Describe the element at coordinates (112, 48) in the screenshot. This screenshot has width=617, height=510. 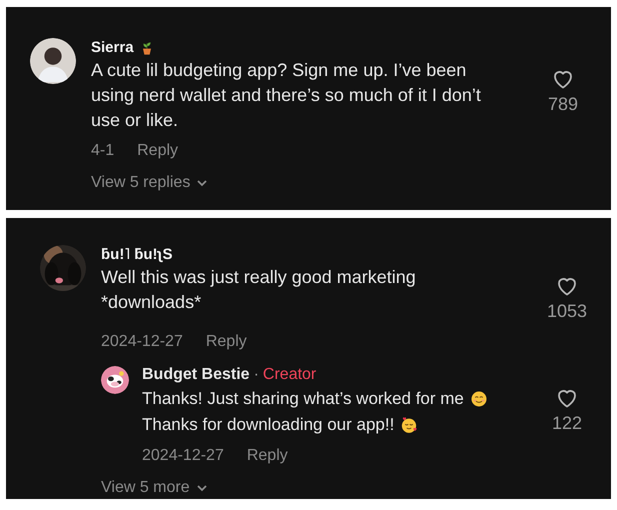
I see `username: Sierra` at that location.